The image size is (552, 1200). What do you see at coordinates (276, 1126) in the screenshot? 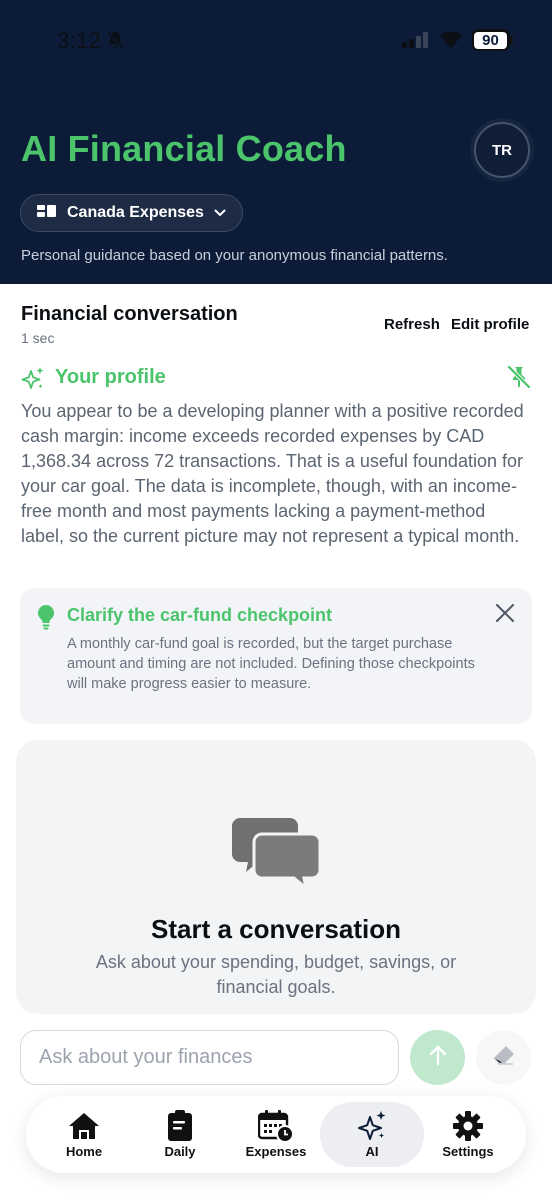
I see `calendar-clock-icon` at bounding box center [276, 1126].